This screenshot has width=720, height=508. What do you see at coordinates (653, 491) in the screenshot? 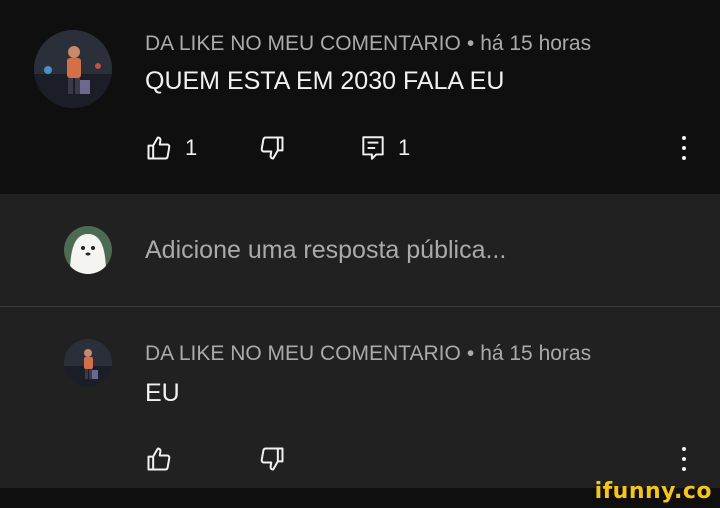
I see `ifunny-watermark: ifunny.co` at bounding box center [653, 491].